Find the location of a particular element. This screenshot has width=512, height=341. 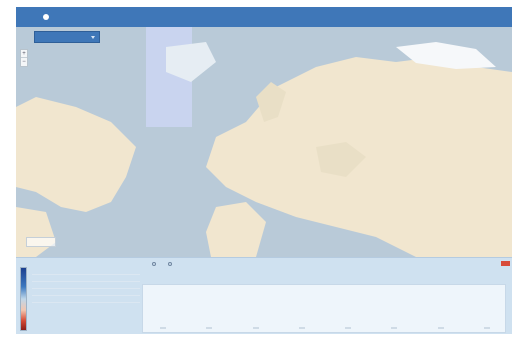

map-badge is located at coordinates (41, 242).